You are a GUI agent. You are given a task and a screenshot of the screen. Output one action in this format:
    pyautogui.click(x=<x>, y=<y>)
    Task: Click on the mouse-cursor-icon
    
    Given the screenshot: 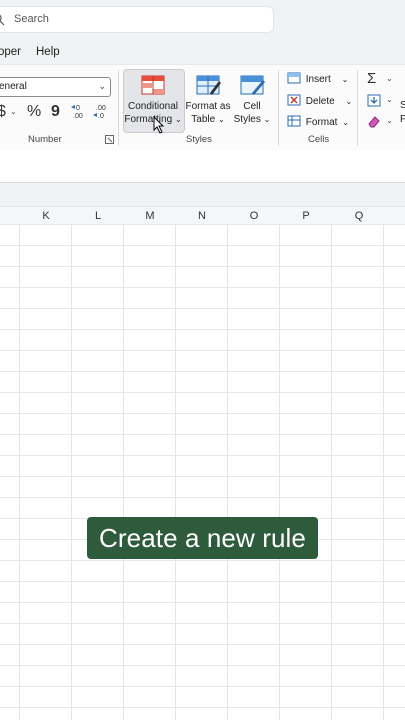 What is the action you would take?
    pyautogui.click(x=159, y=125)
    